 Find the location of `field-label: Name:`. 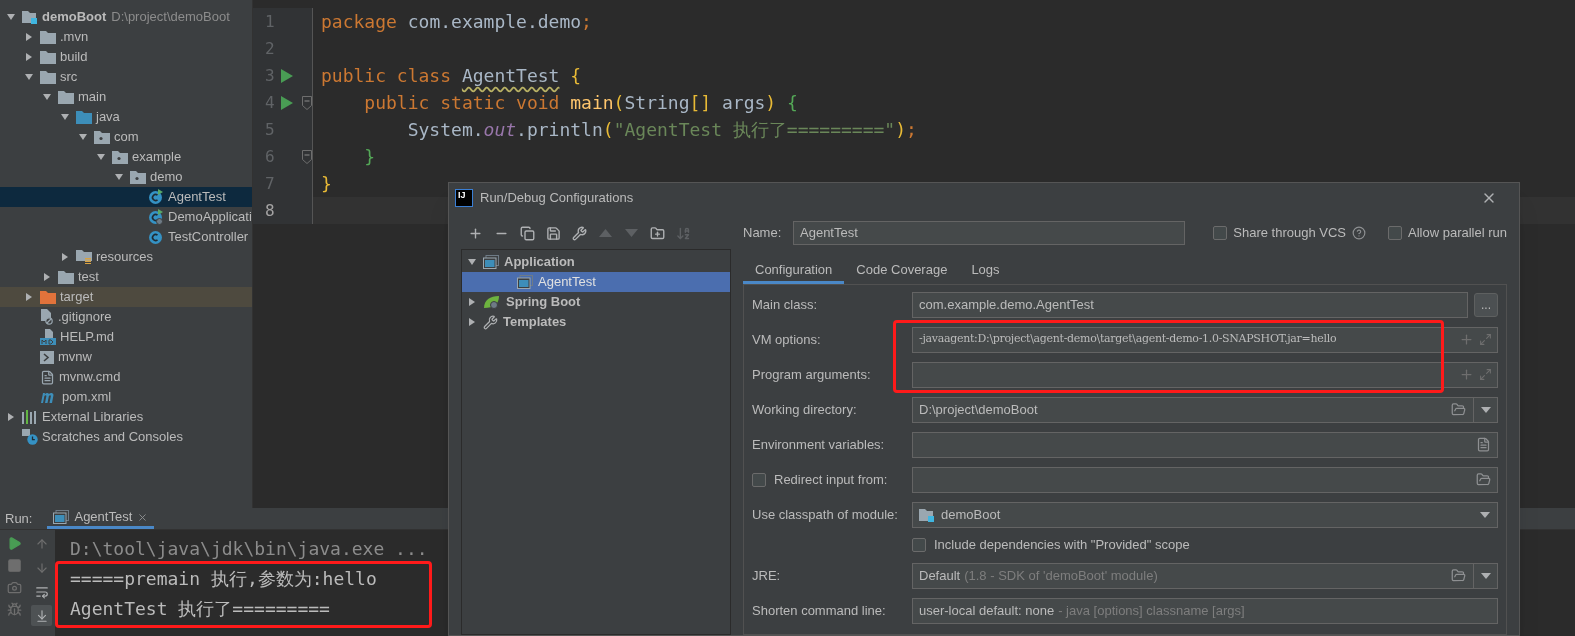

field-label: Name: is located at coordinates (763, 233).